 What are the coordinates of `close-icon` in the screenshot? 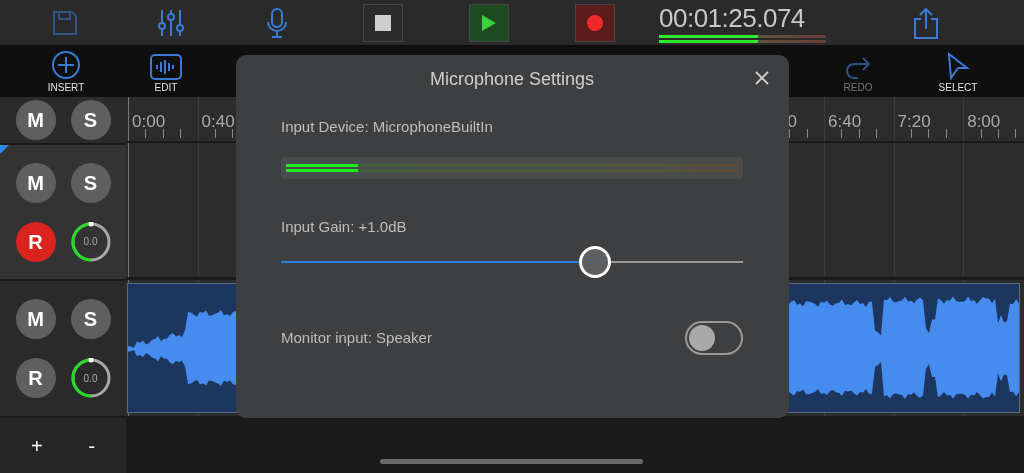 It's located at (762, 78).